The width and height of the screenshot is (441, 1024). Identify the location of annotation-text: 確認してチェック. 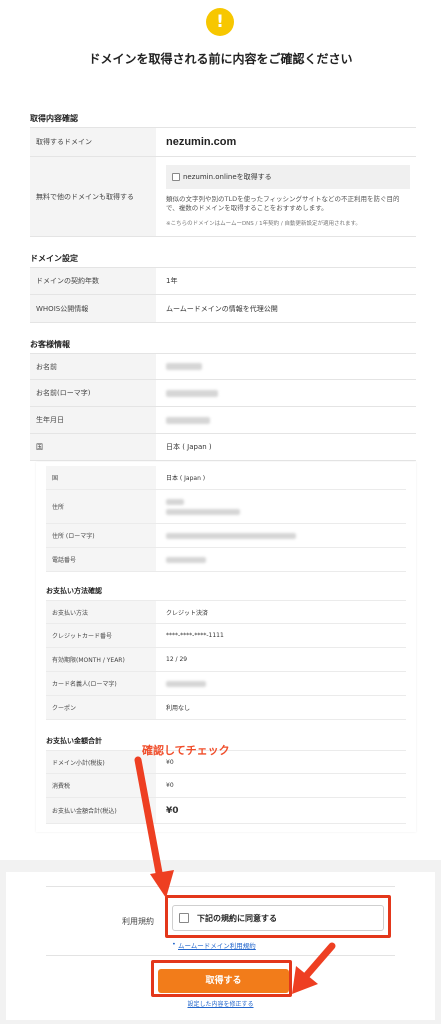
(186, 750).